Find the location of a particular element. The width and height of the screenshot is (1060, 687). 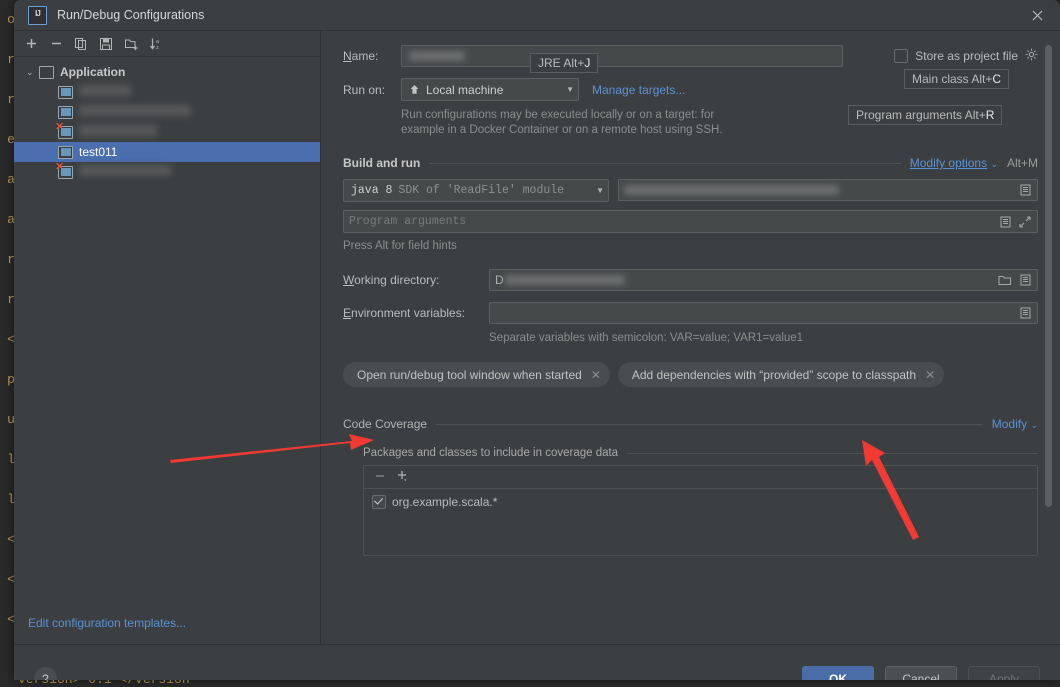

dialog-buttons: OK Cancel Apply is located at coordinates (921, 672).